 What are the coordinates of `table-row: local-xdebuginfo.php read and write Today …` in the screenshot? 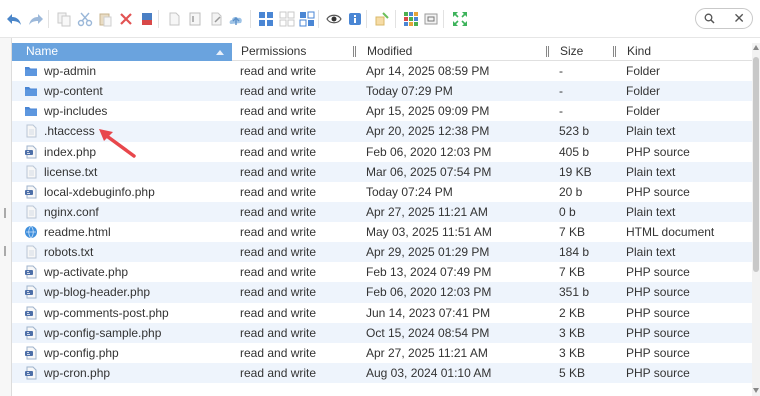 It's located at (382, 192).